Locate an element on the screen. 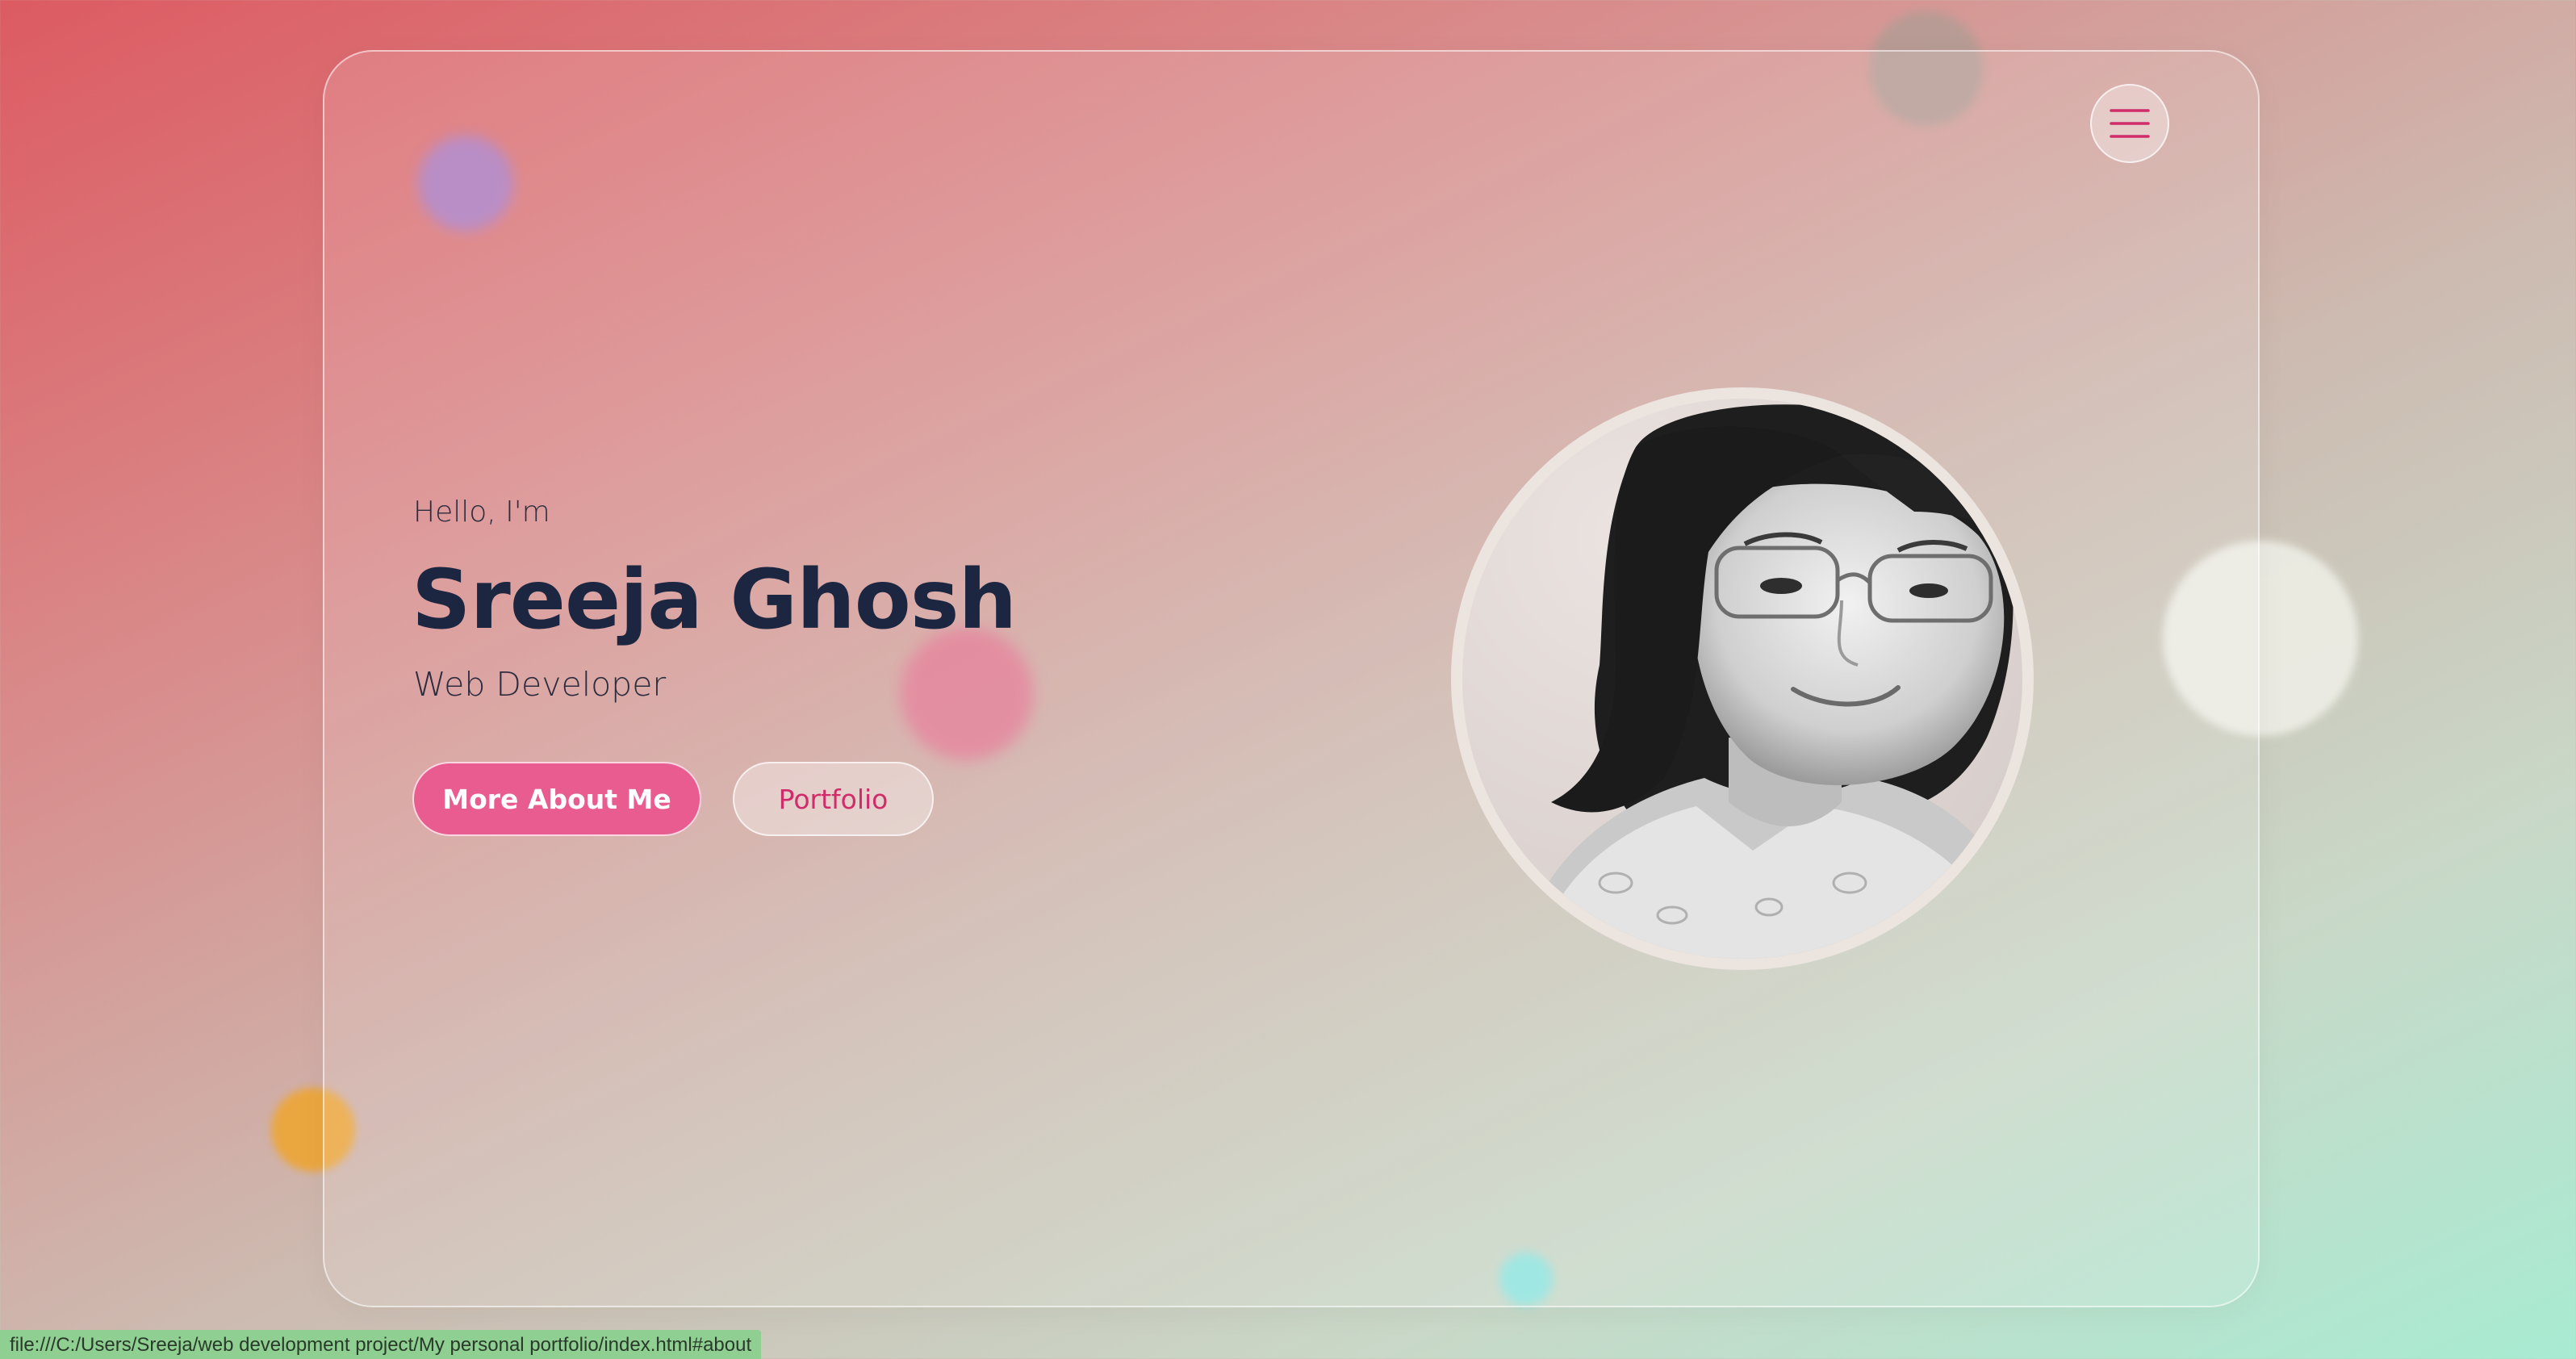 The image size is (2576, 1359). hero-role: Web Developer is located at coordinates (540, 684).